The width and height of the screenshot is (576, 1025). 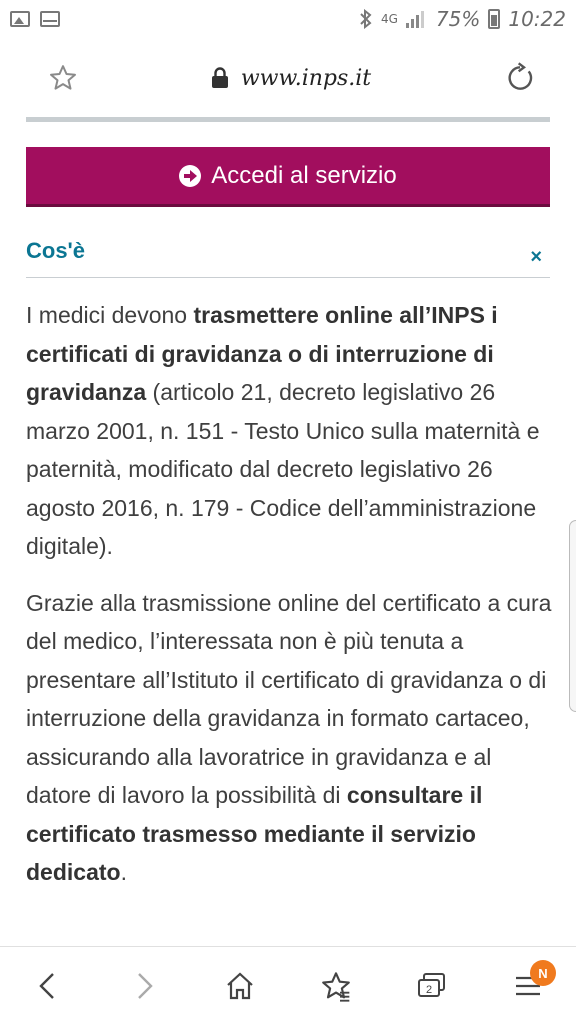 I want to click on arrow-right-circle-icon, so click(x=190, y=175).